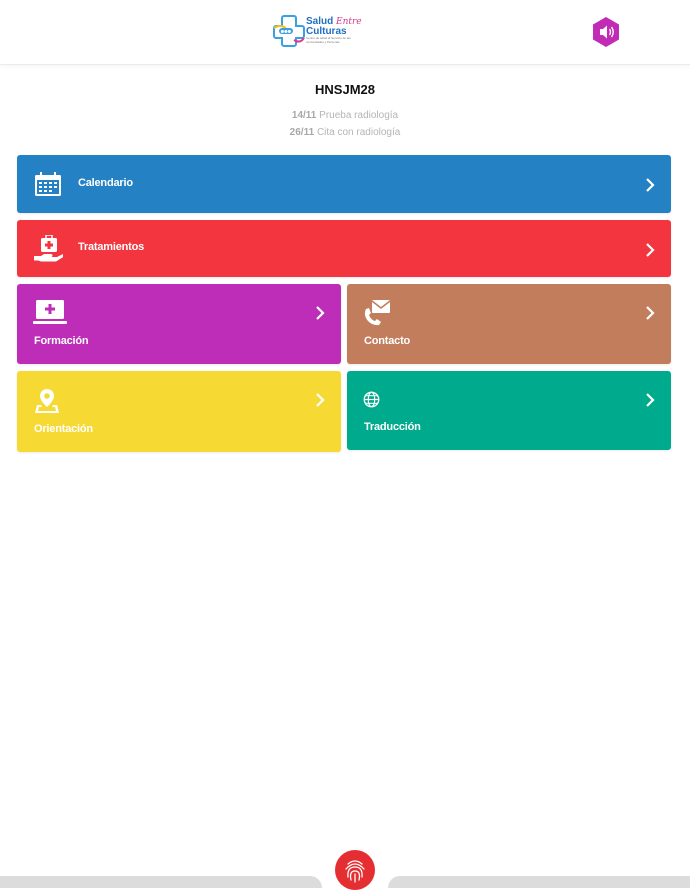  What do you see at coordinates (304, 115) in the screenshot?
I see `appointment-date: 14/11` at bounding box center [304, 115].